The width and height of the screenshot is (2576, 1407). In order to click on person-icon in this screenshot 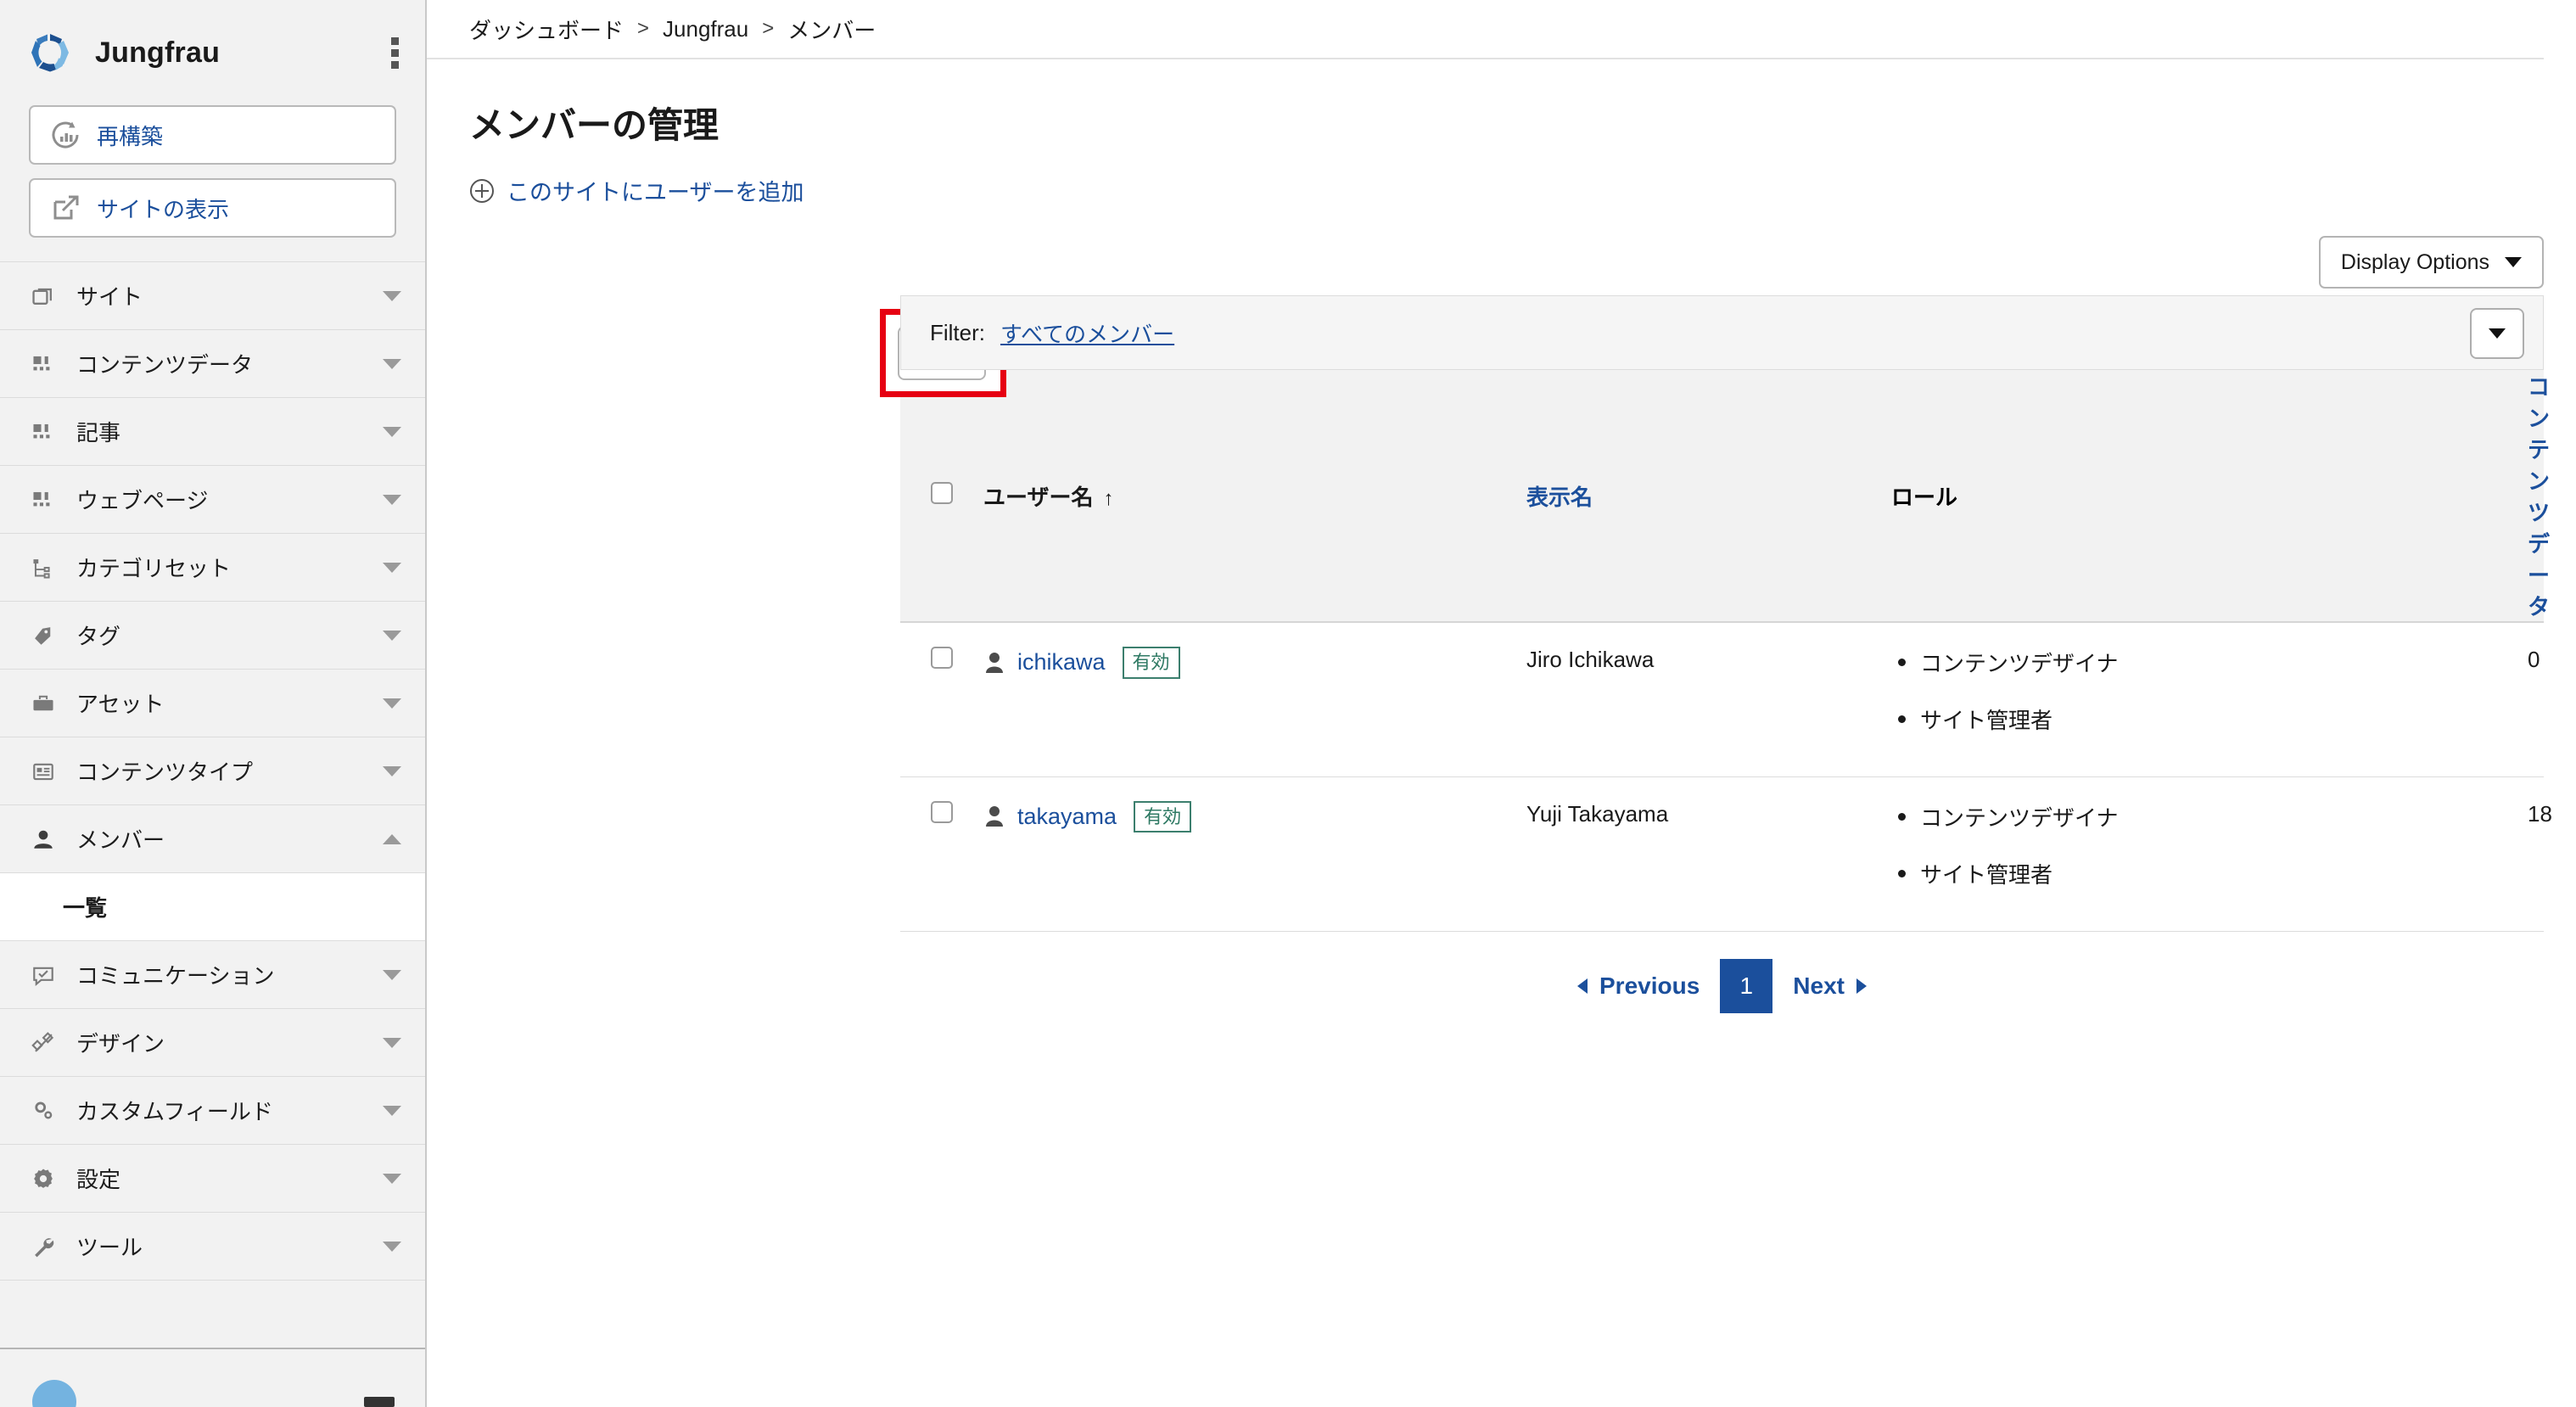, I will do `click(994, 663)`.